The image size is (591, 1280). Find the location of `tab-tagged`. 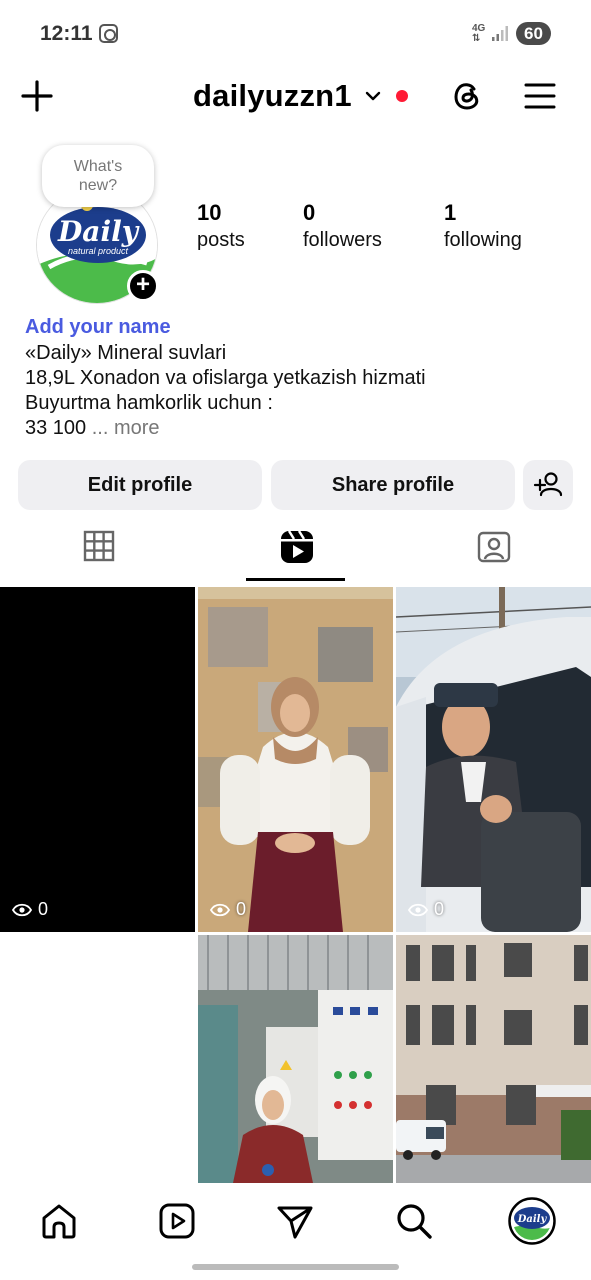

tab-tagged is located at coordinates (492, 552).